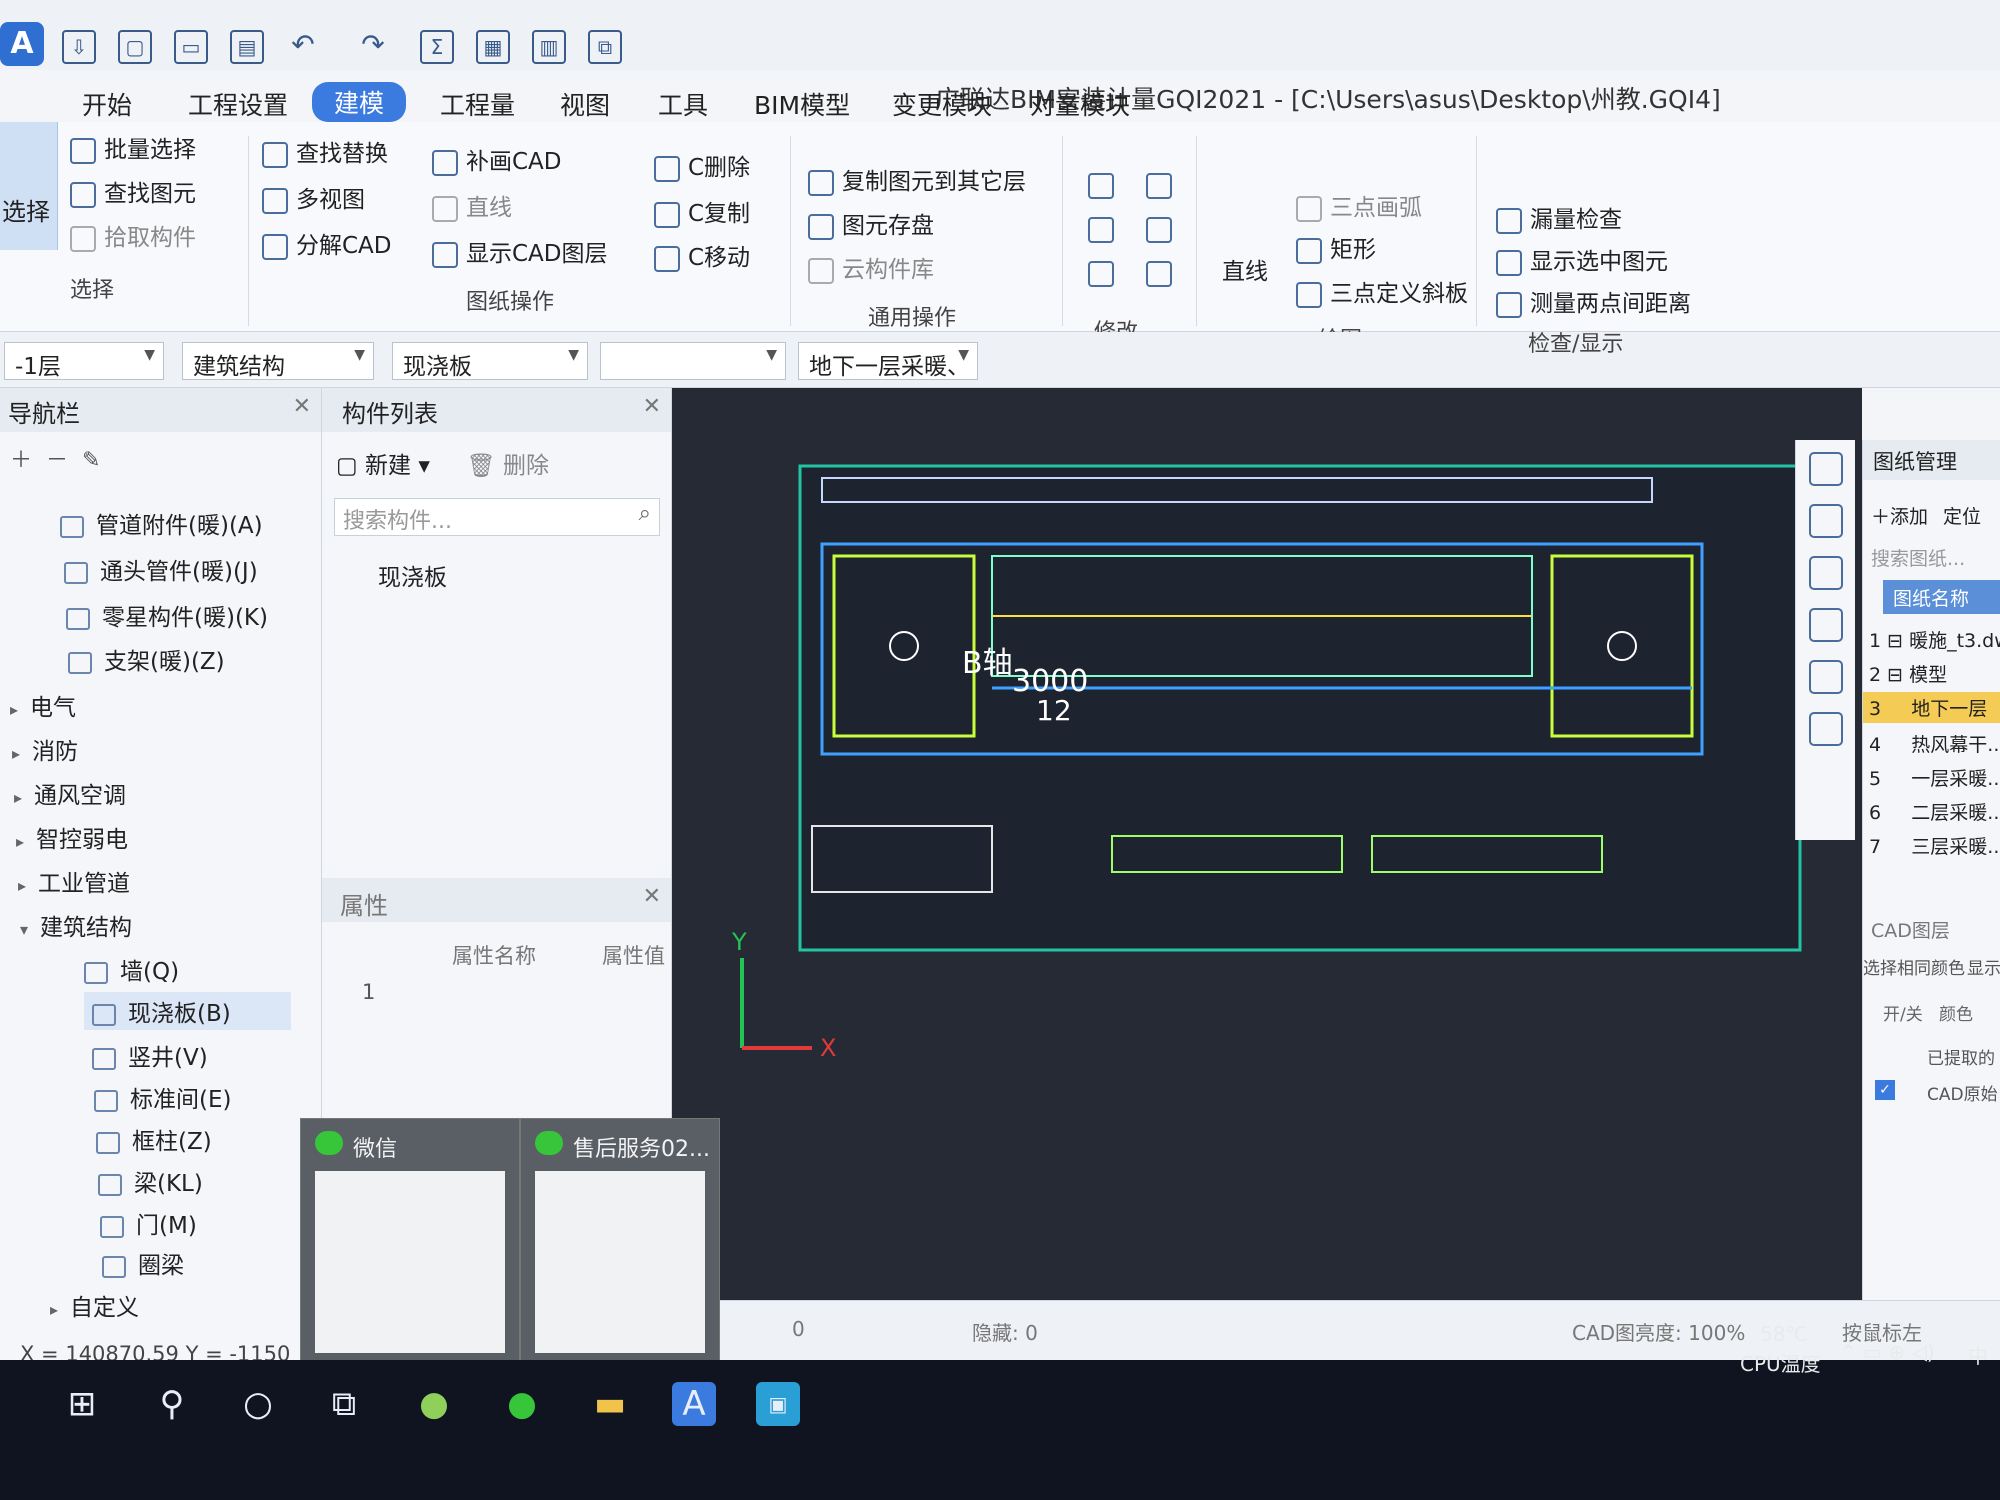 The width and height of the screenshot is (2000, 1500). I want to click on tab-reconcile-module: 对量模块, so click(1080, 104).